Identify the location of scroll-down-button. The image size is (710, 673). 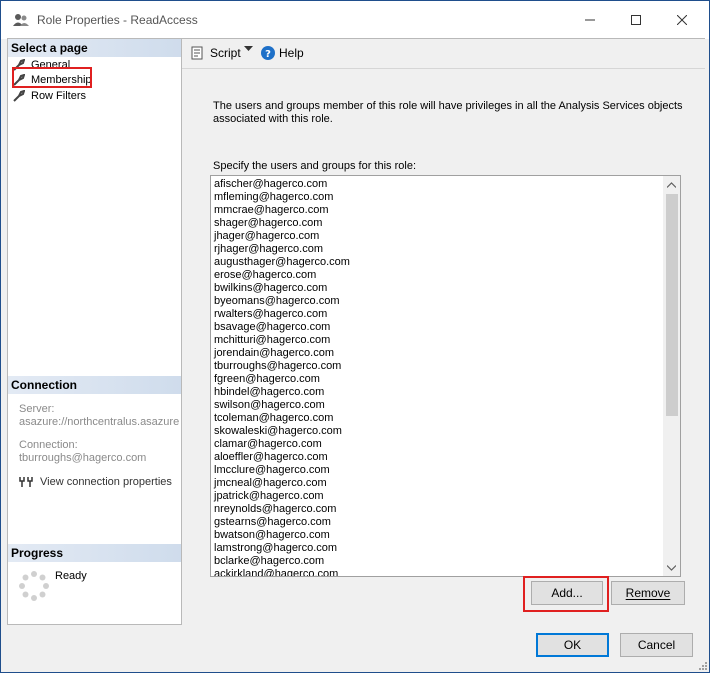
(671, 567).